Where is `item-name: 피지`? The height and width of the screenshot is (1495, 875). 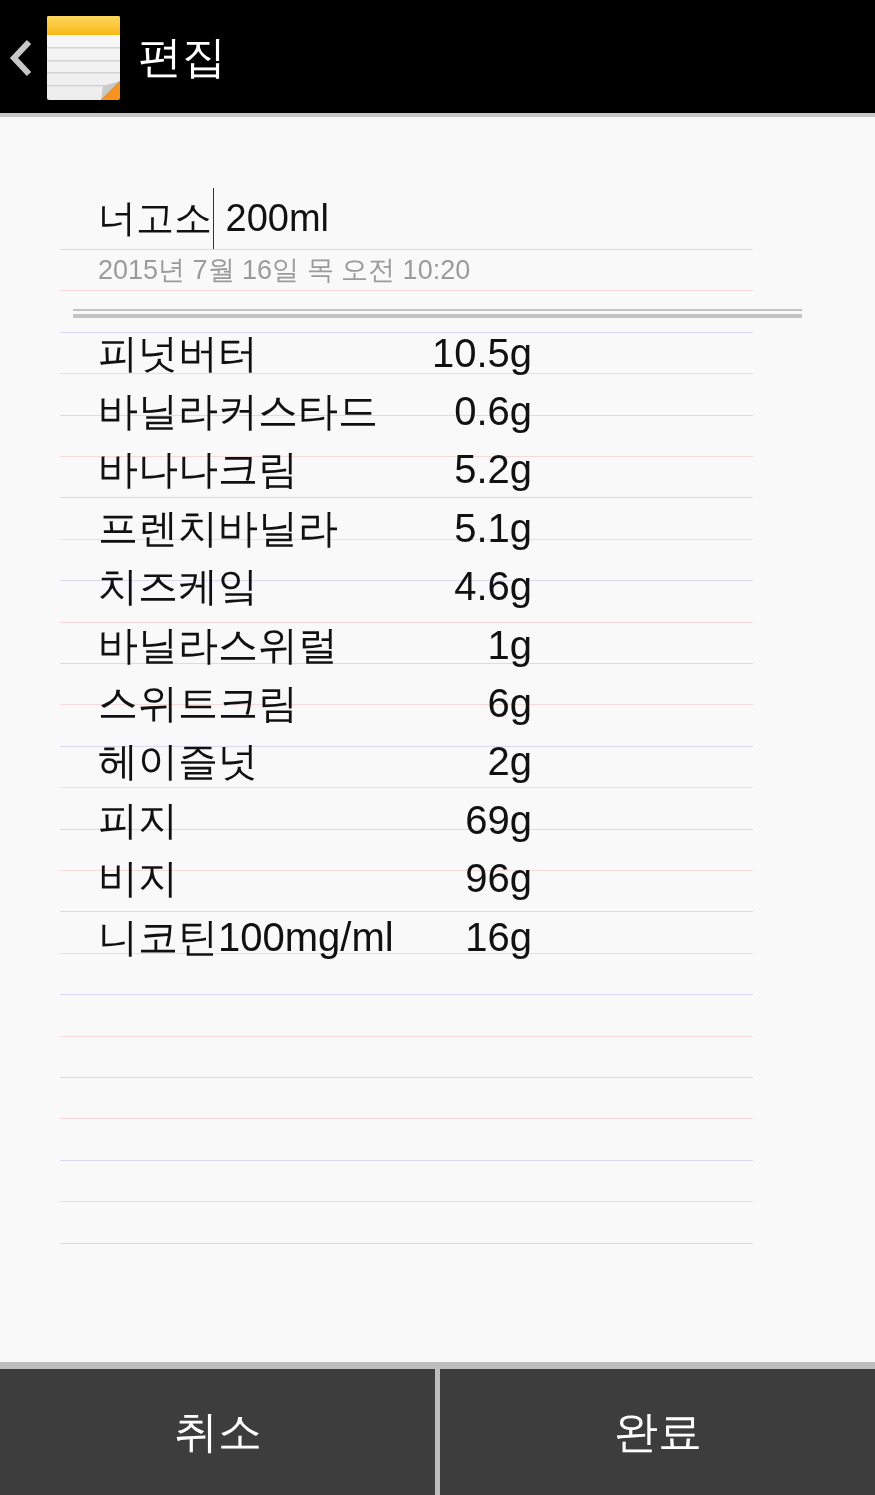 item-name: 피지 is located at coordinates (138, 820).